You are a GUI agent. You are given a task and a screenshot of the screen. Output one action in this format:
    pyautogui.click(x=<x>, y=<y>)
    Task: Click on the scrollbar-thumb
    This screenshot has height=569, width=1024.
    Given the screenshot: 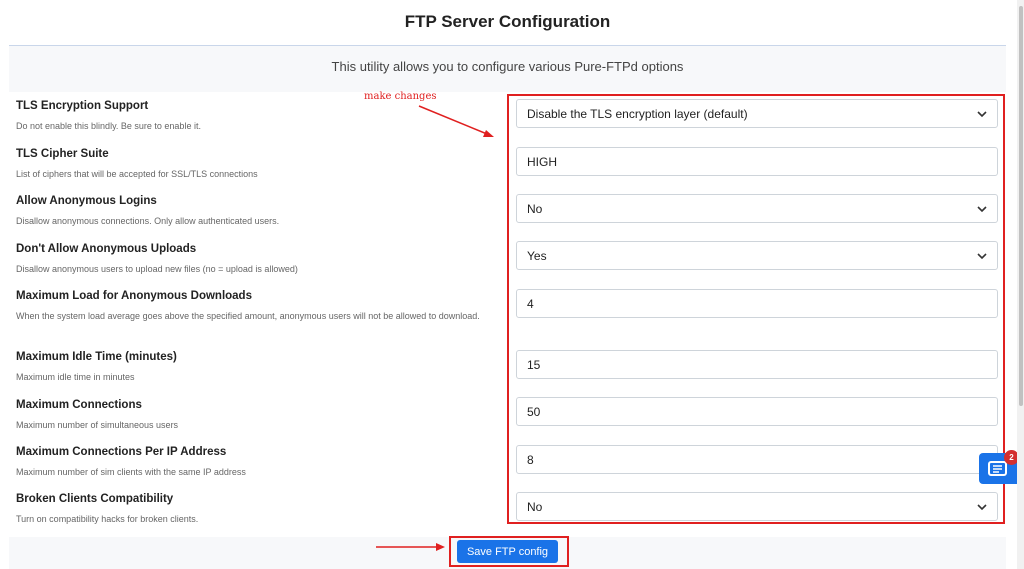 What is the action you would take?
    pyautogui.click(x=1021, y=206)
    